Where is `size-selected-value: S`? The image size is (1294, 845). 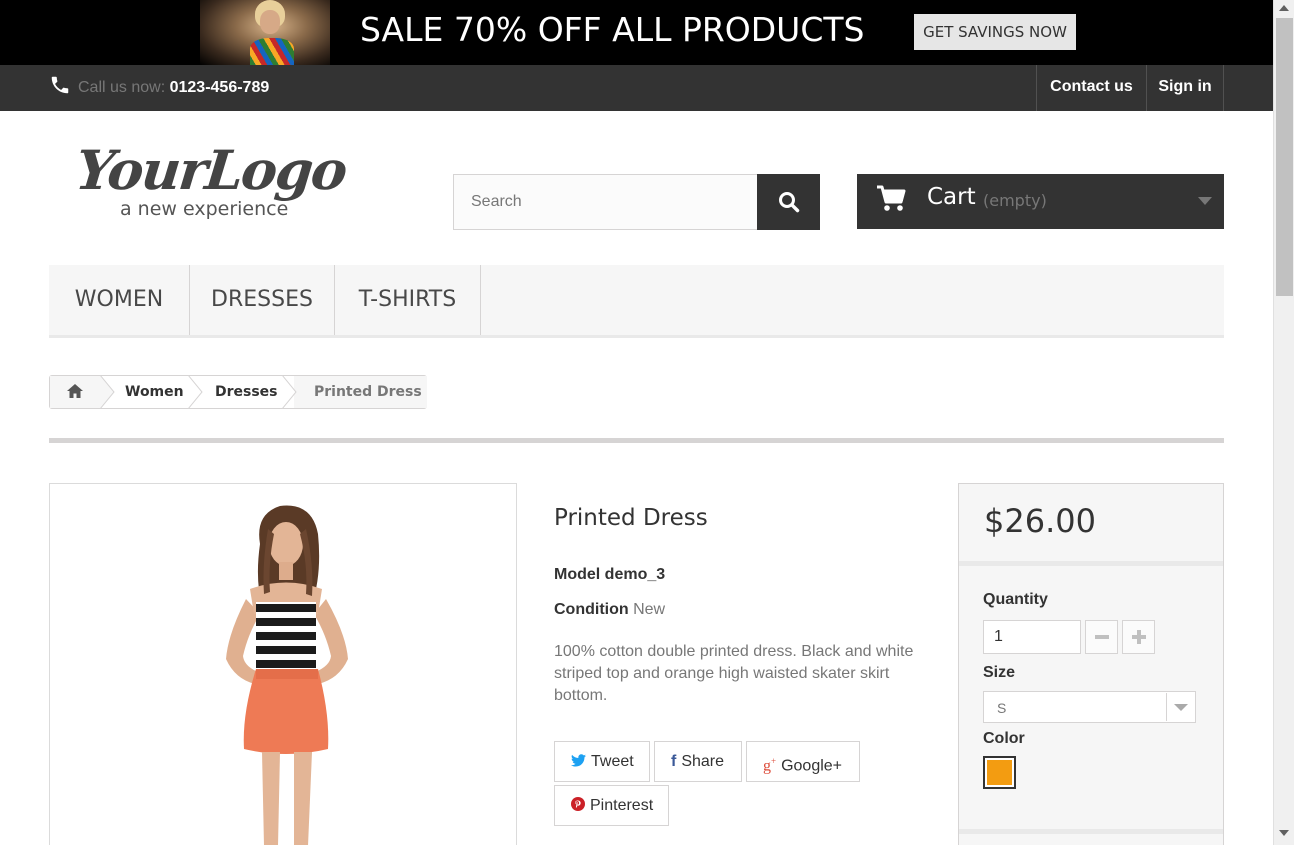
size-selected-value: S is located at coordinates (1002, 708).